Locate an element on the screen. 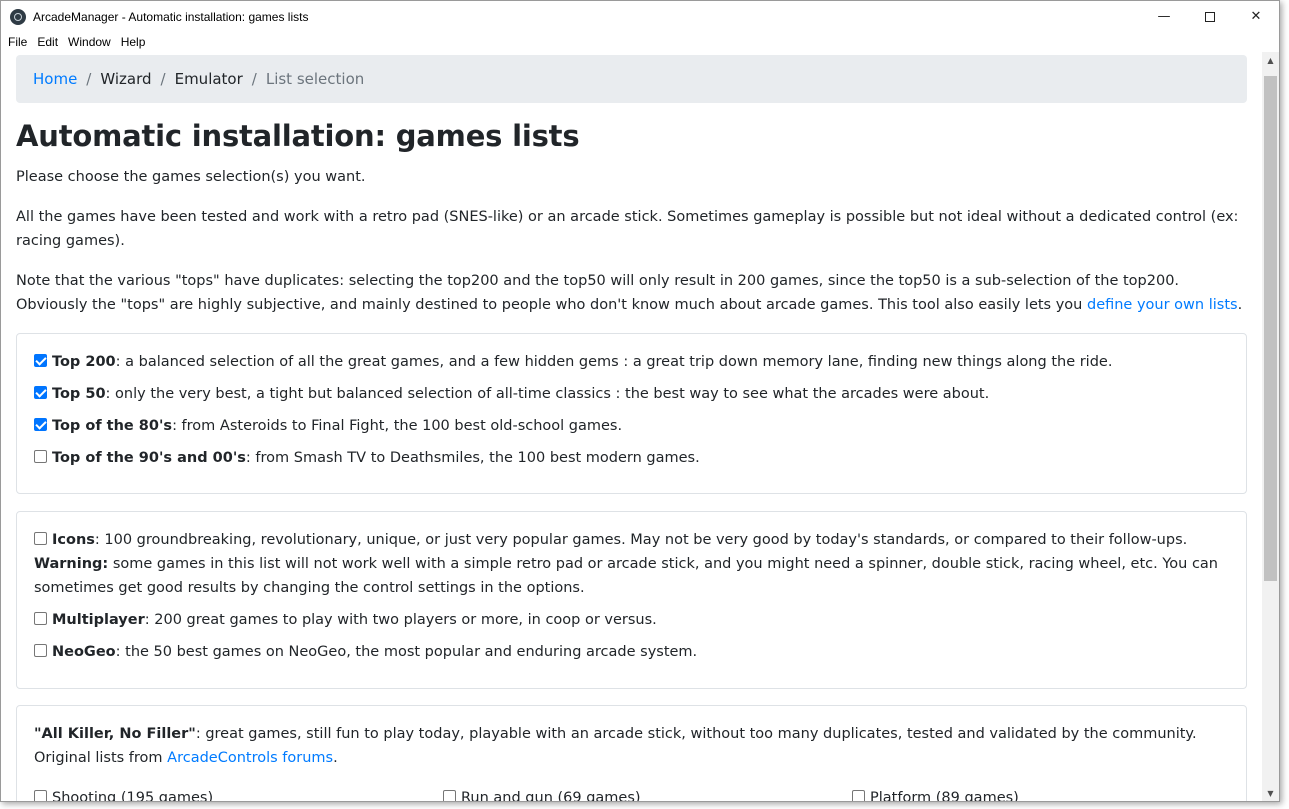 The height and width of the screenshot is (809, 1289). akf-source-end: . is located at coordinates (335, 758).